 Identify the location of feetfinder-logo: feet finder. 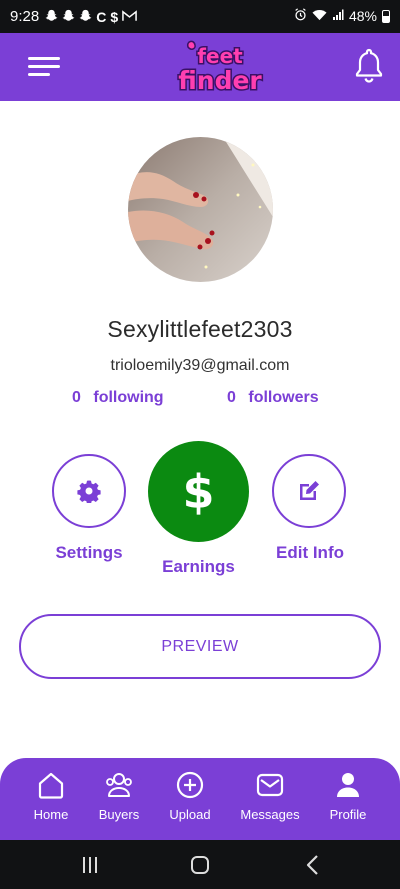
(220, 68).